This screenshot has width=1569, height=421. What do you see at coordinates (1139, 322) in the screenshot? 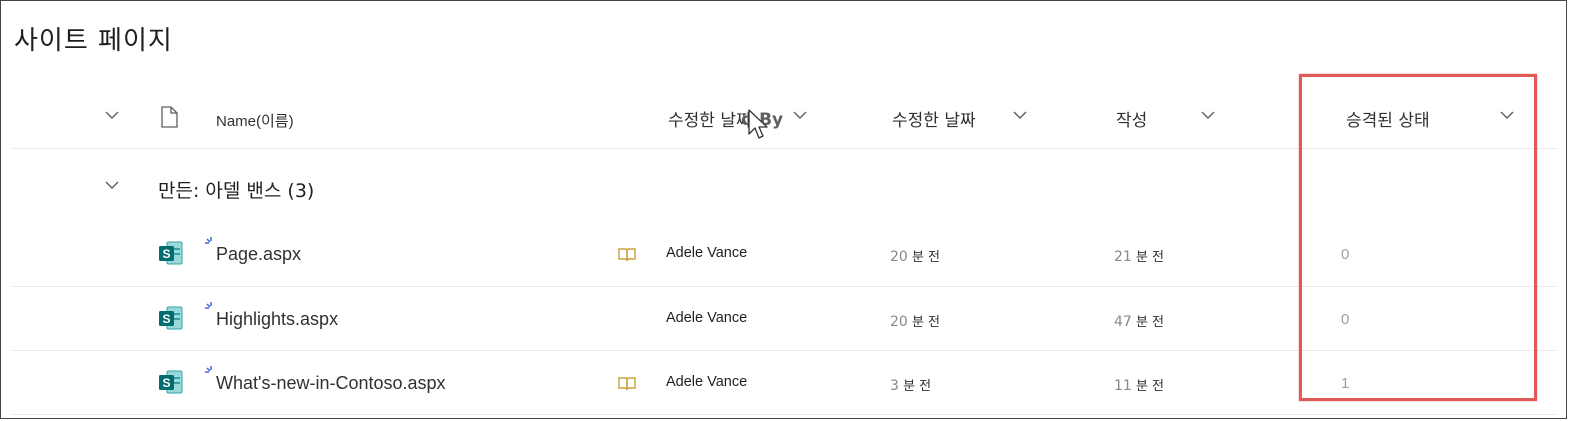
I see `created-time: 47 분 전` at bounding box center [1139, 322].